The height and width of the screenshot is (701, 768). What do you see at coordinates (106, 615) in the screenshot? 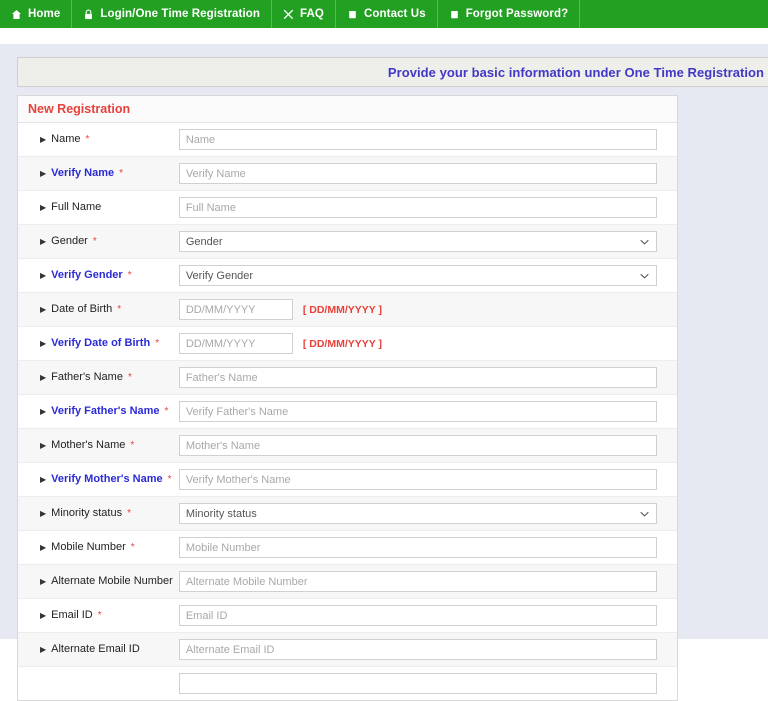
I see `form-label-email-id: ▶ Email ID *` at bounding box center [106, 615].